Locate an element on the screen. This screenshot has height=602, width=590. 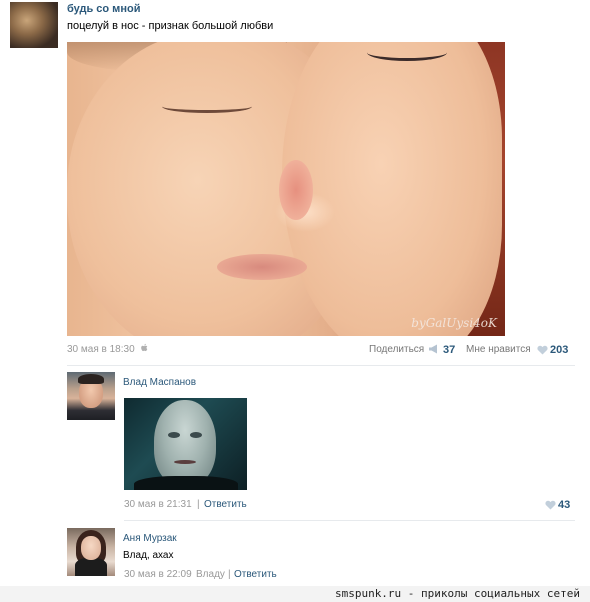
comment-author-name: Влад Маспанов is located at coordinates (159, 382).